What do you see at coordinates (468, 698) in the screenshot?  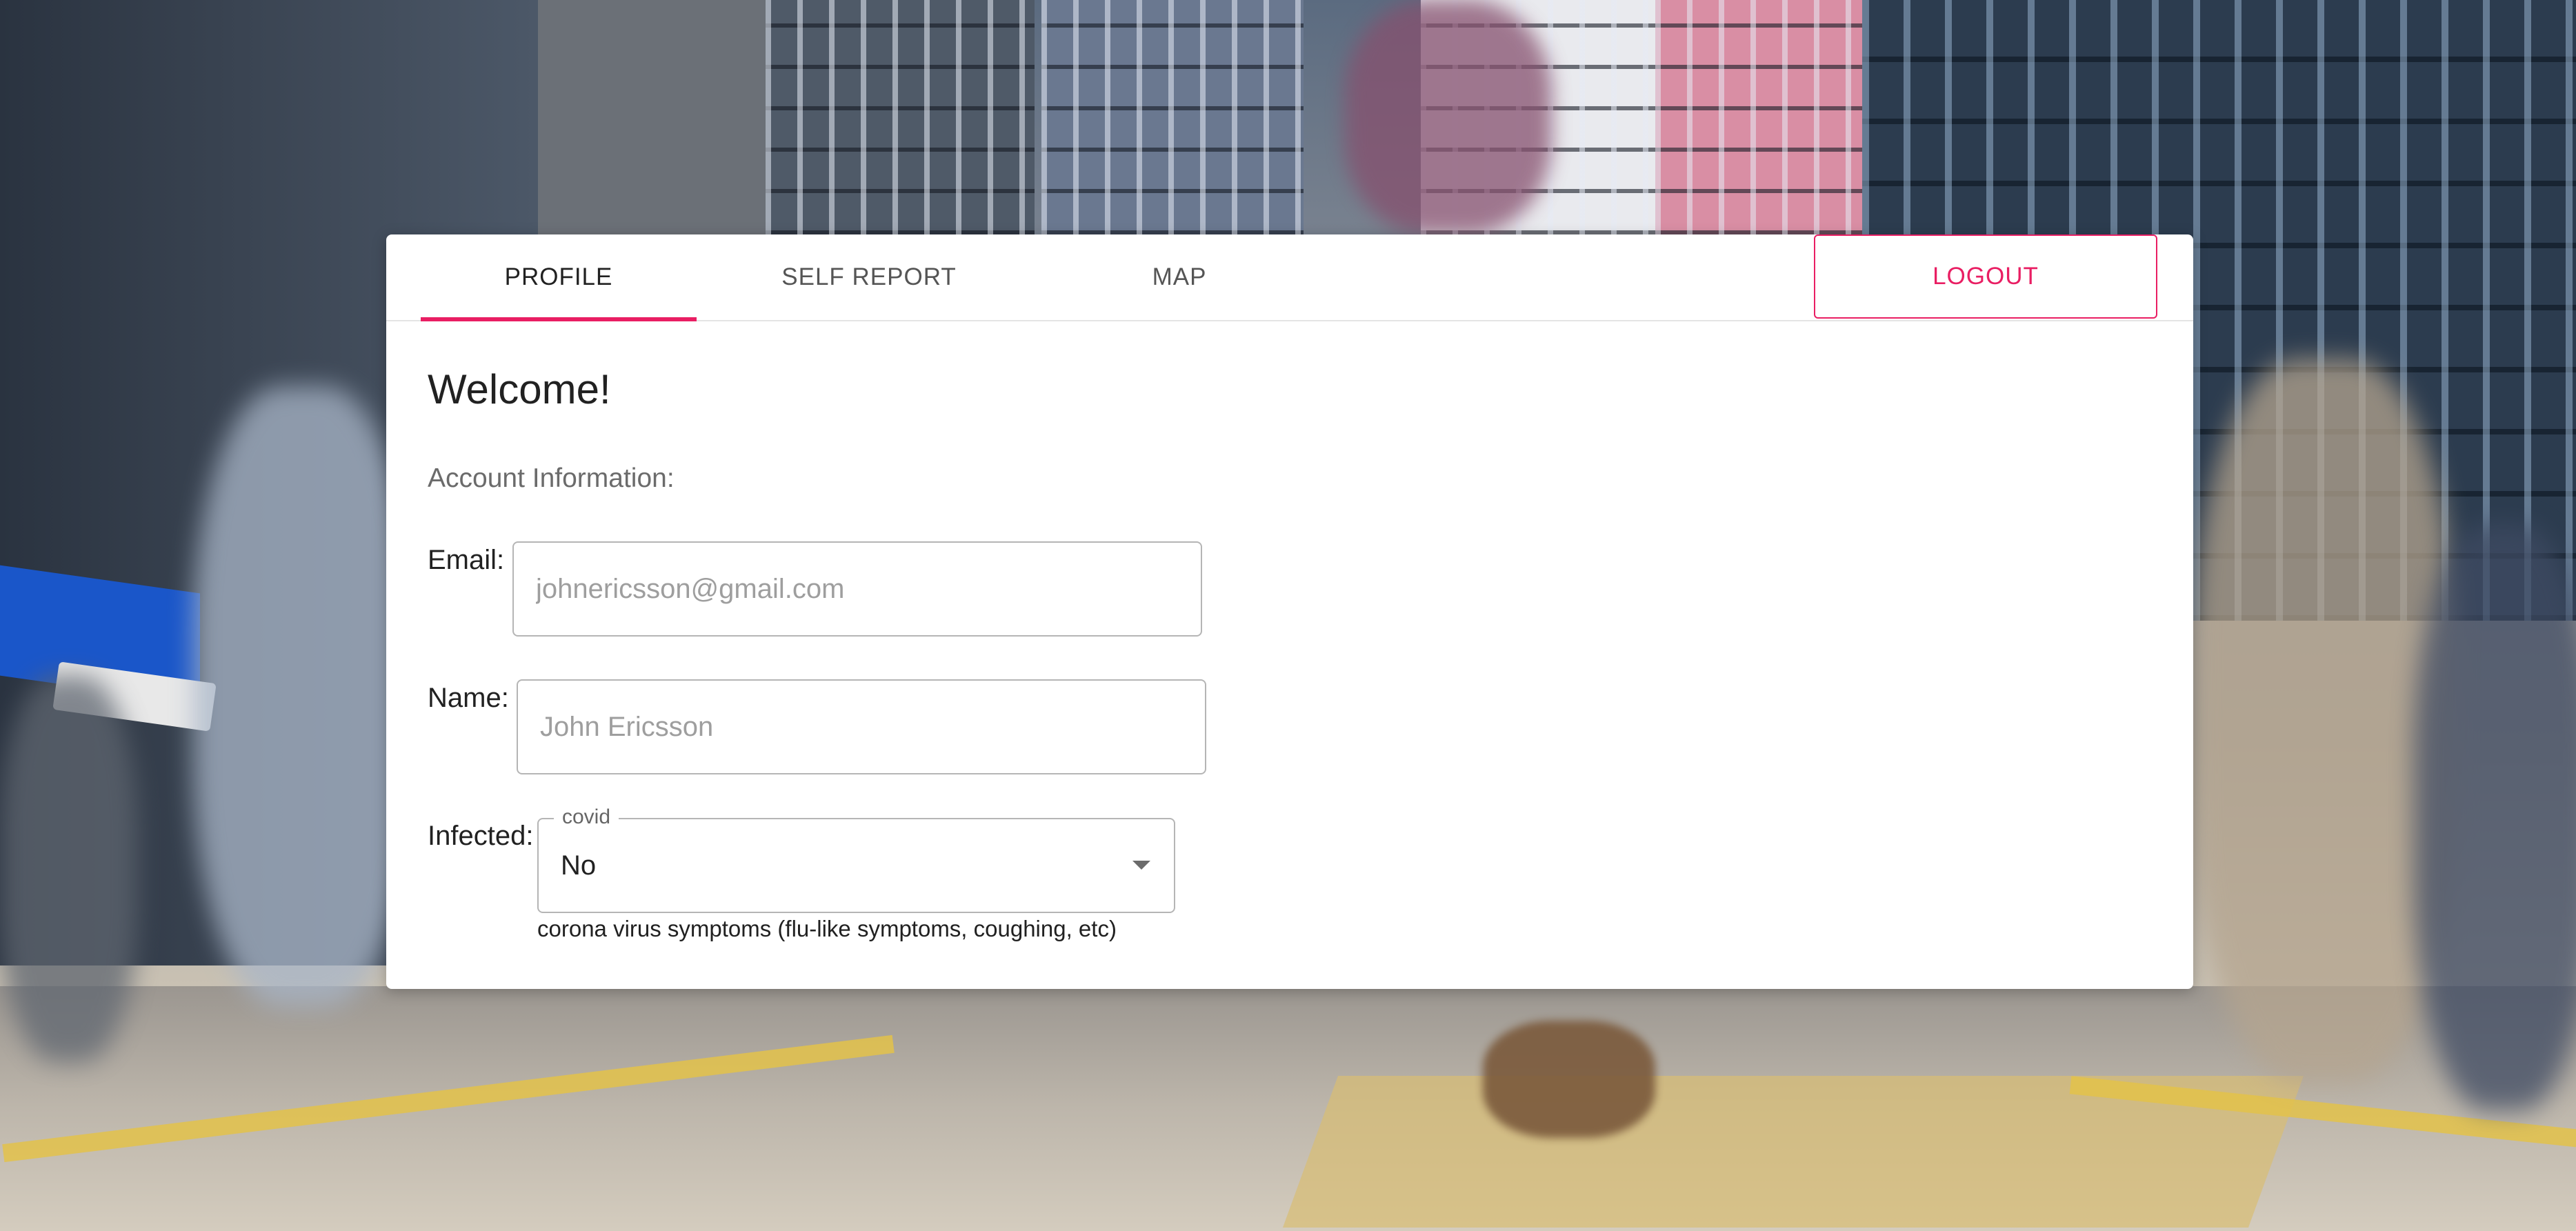 I see `name-label: Name:` at bounding box center [468, 698].